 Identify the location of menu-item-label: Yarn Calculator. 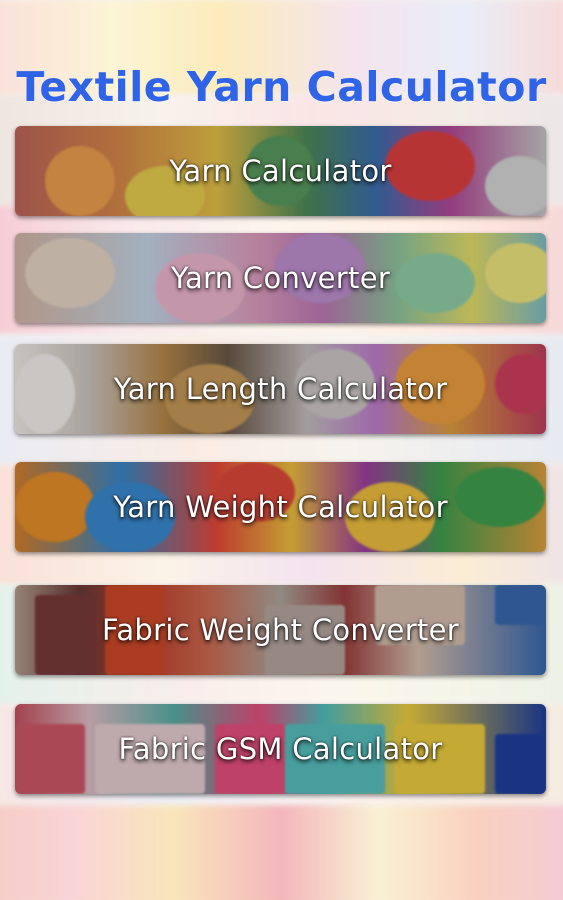
(280, 171).